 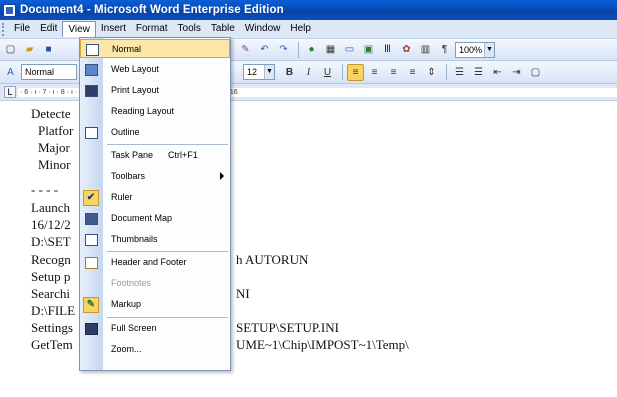 What do you see at coordinates (50, 207) in the screenshot?
I see `doc-line: Launch` at bounding box center [50, 207].